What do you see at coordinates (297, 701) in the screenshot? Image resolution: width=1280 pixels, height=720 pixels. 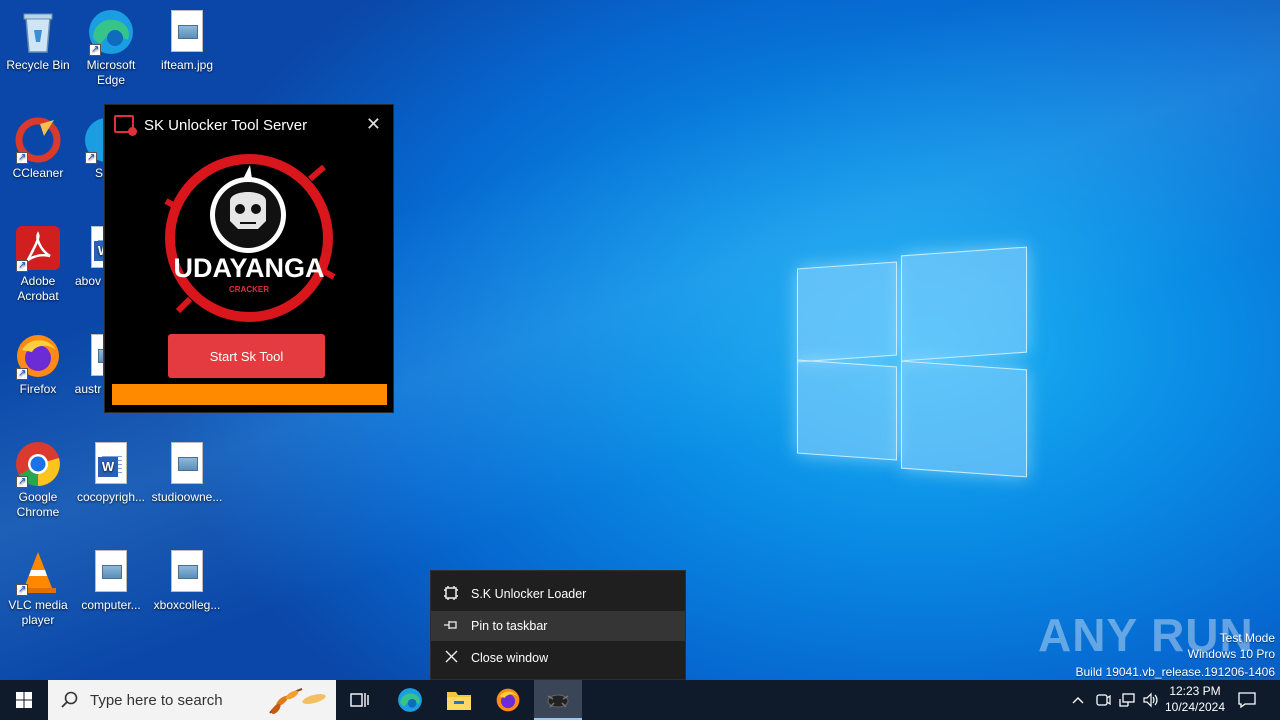 I see `search-highlight-autumn-icon` at bounding box center [297, 701].